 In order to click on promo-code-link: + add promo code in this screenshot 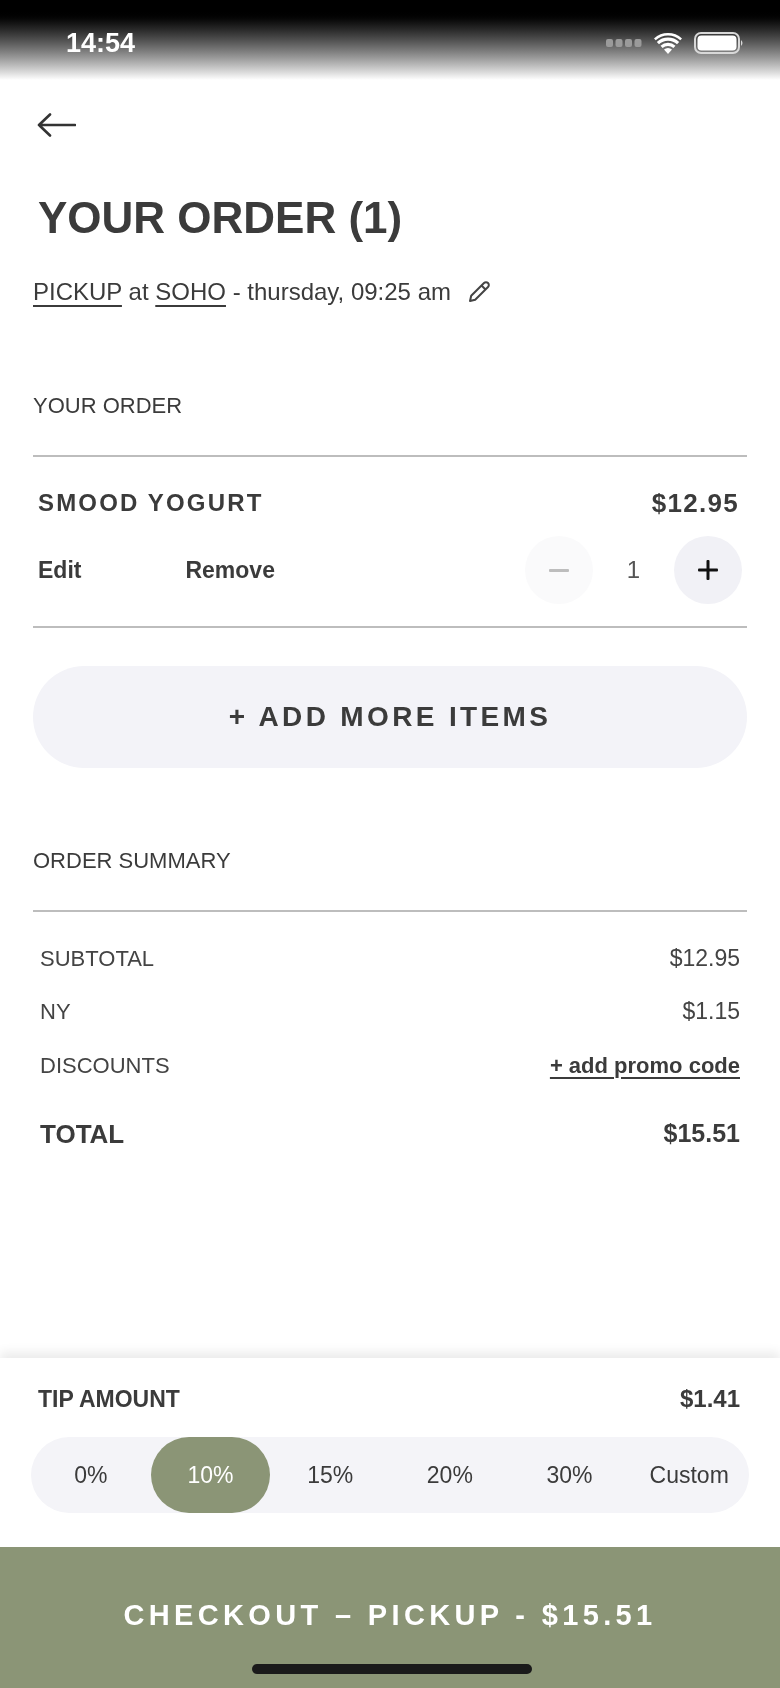, I will do `click(644, 1065)`.